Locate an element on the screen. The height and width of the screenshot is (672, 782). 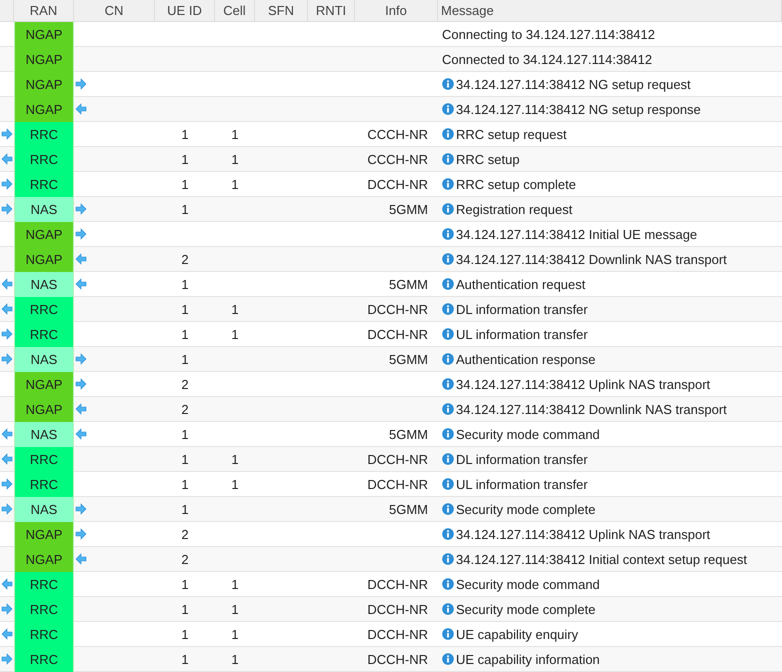
message-text: 34.124.127.114:38412 Initial context setup request is located at coordinates (602, 559).